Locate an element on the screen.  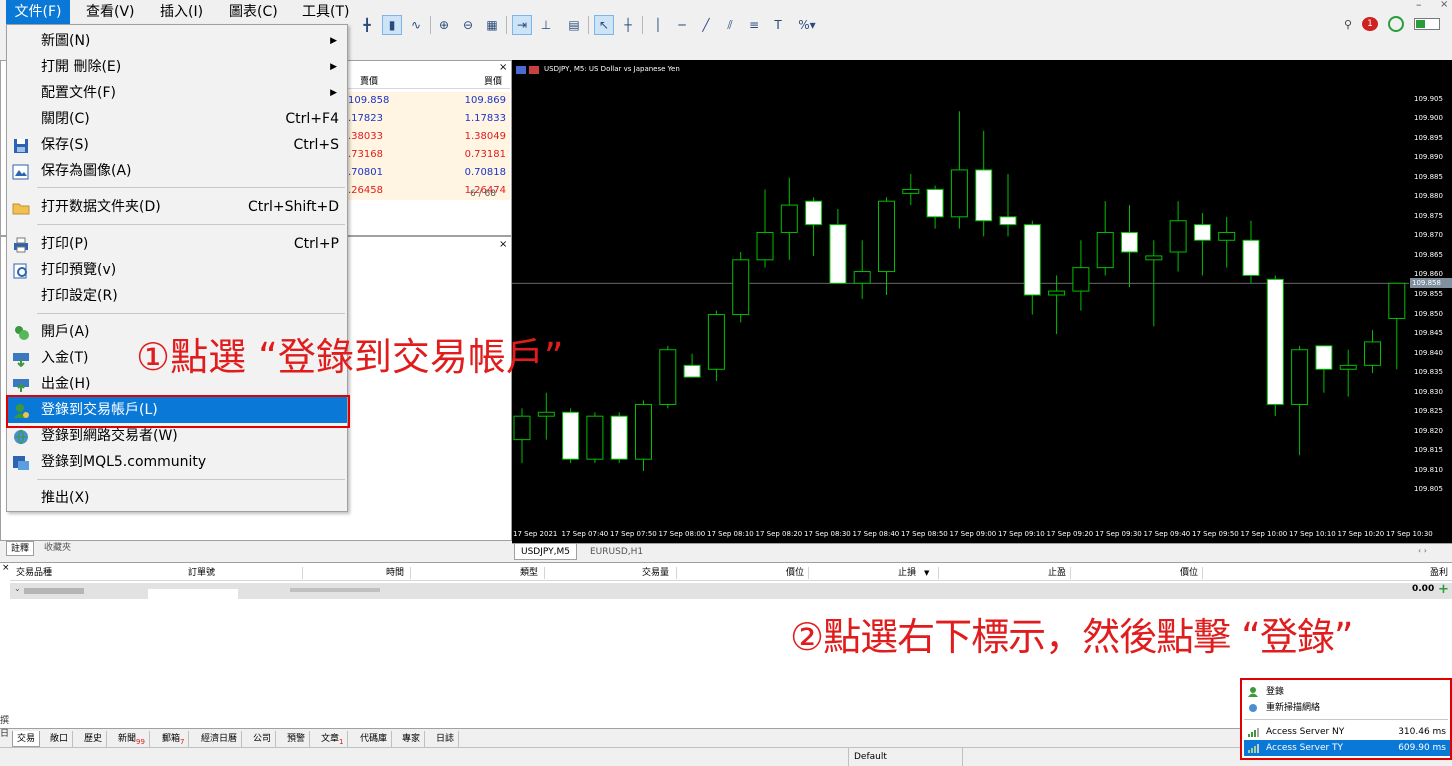
col-time: 時間 is located at coordinates (395, 573).